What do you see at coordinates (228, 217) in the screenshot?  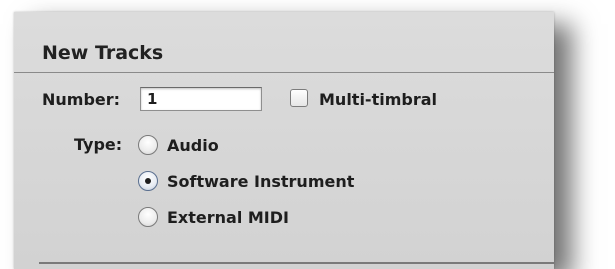 I see `type-option-external-midi-label: External MIDI` at bounding box center [228, 217].